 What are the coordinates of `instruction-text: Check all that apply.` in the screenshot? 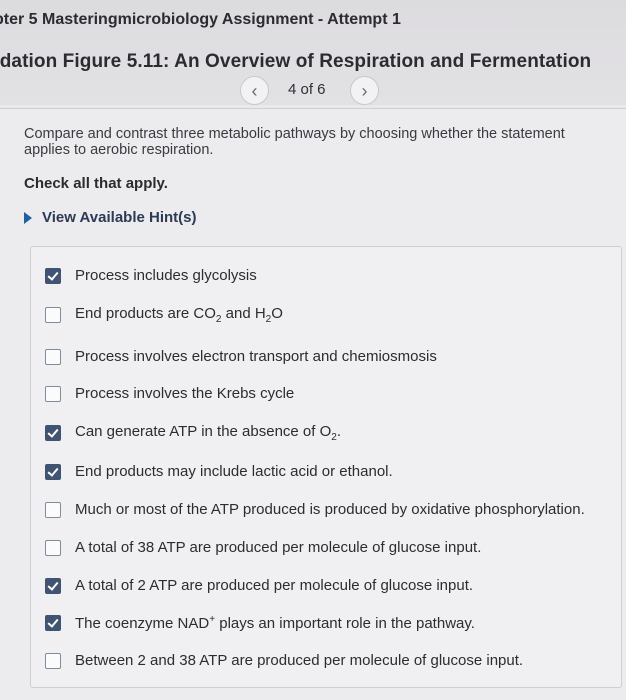 It's located at (96, 183).